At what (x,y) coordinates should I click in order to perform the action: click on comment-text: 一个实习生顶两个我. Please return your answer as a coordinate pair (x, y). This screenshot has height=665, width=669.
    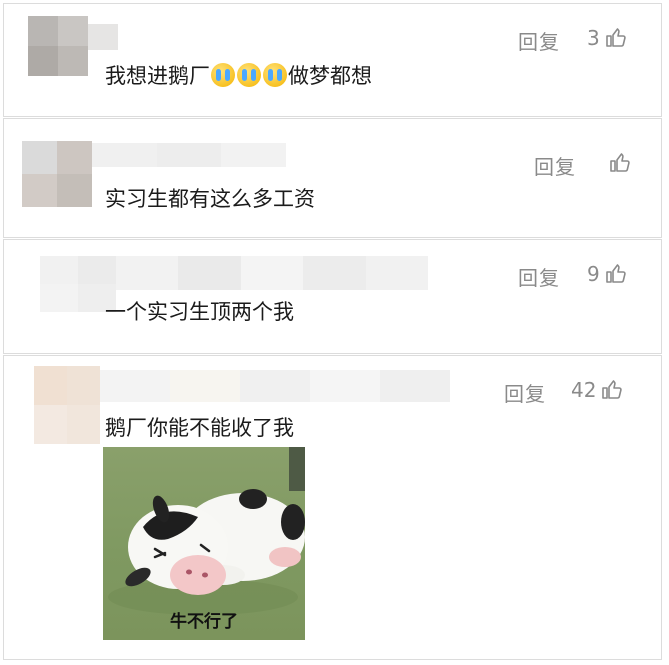
    Looking at the image, I should click on (199, 312).